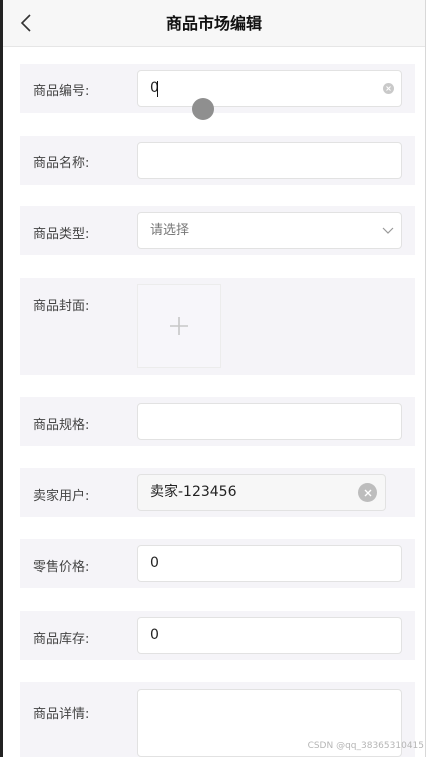  Describe the element at coordinates (154, 563) in the screenshot. I see `retail-price-value: 0` at that location.